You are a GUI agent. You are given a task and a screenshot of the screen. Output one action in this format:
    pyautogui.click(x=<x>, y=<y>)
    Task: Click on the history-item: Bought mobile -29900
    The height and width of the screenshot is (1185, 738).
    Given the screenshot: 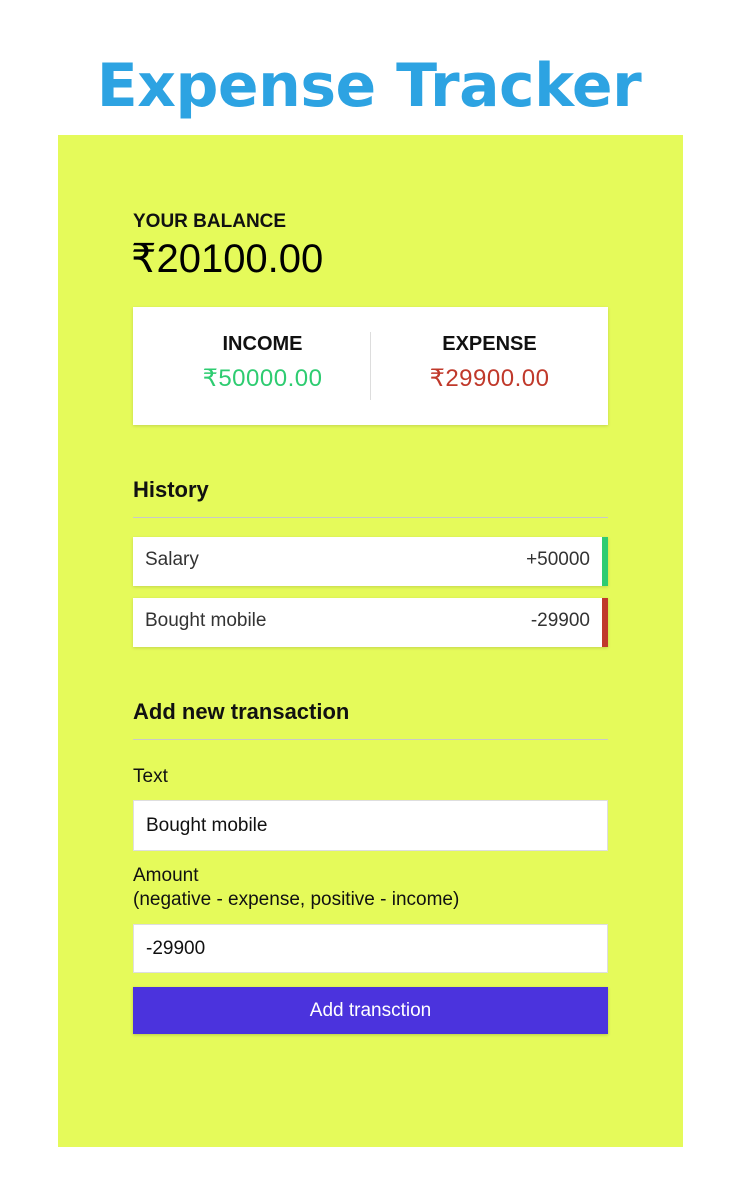 What is the action you would take?
    pyautogui.click(x=370, y=622)
    